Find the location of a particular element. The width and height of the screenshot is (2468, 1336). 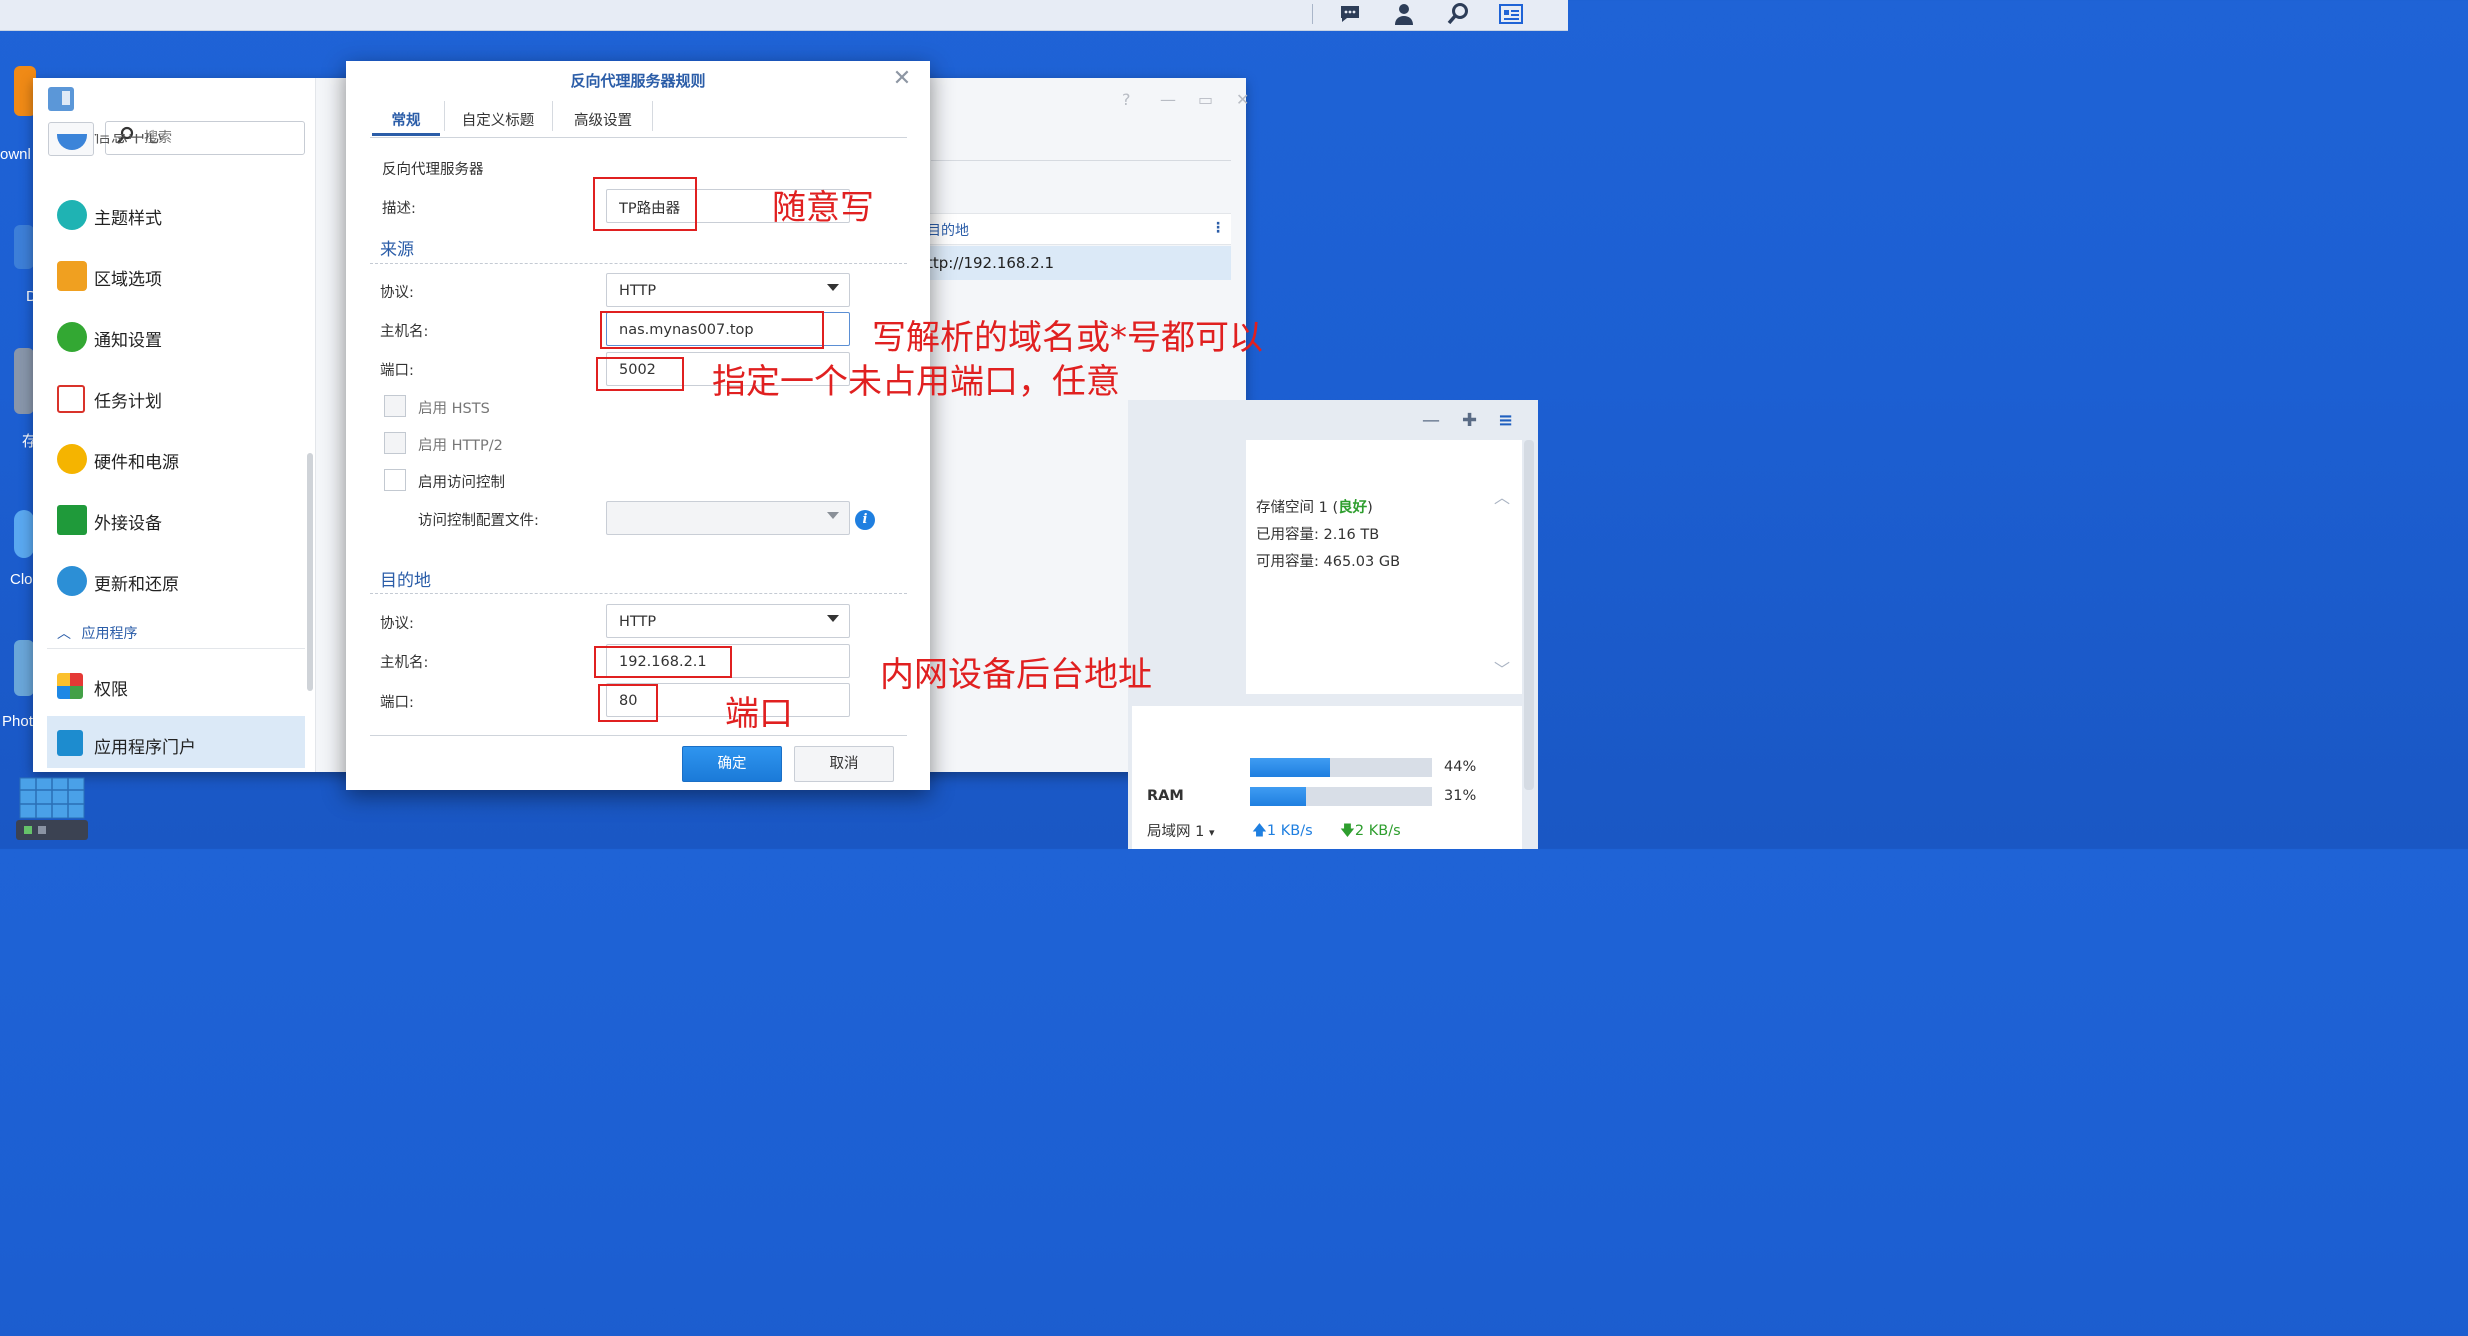

hsts-checkbox is located at coordinates (395, 406).